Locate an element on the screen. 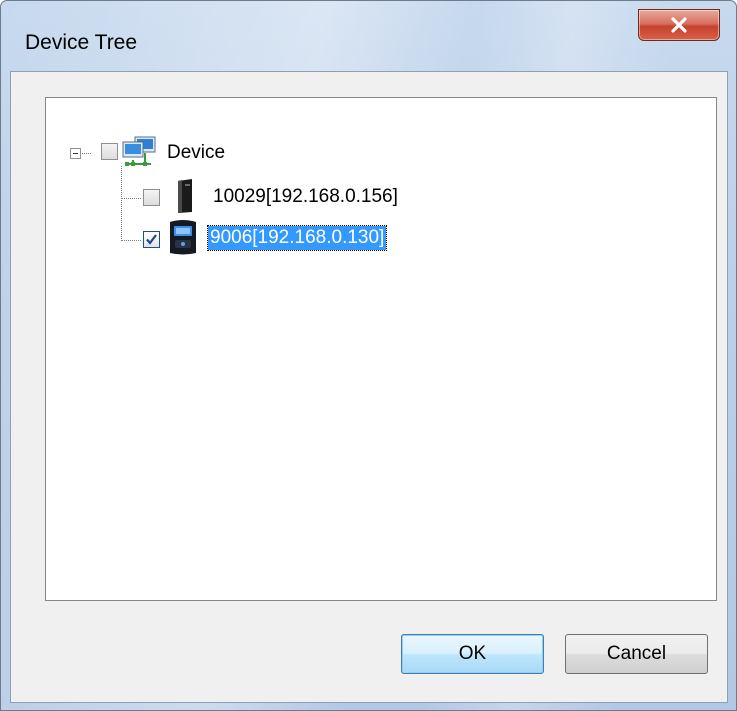  tower-device-icon is located at coordinates (184, 198).